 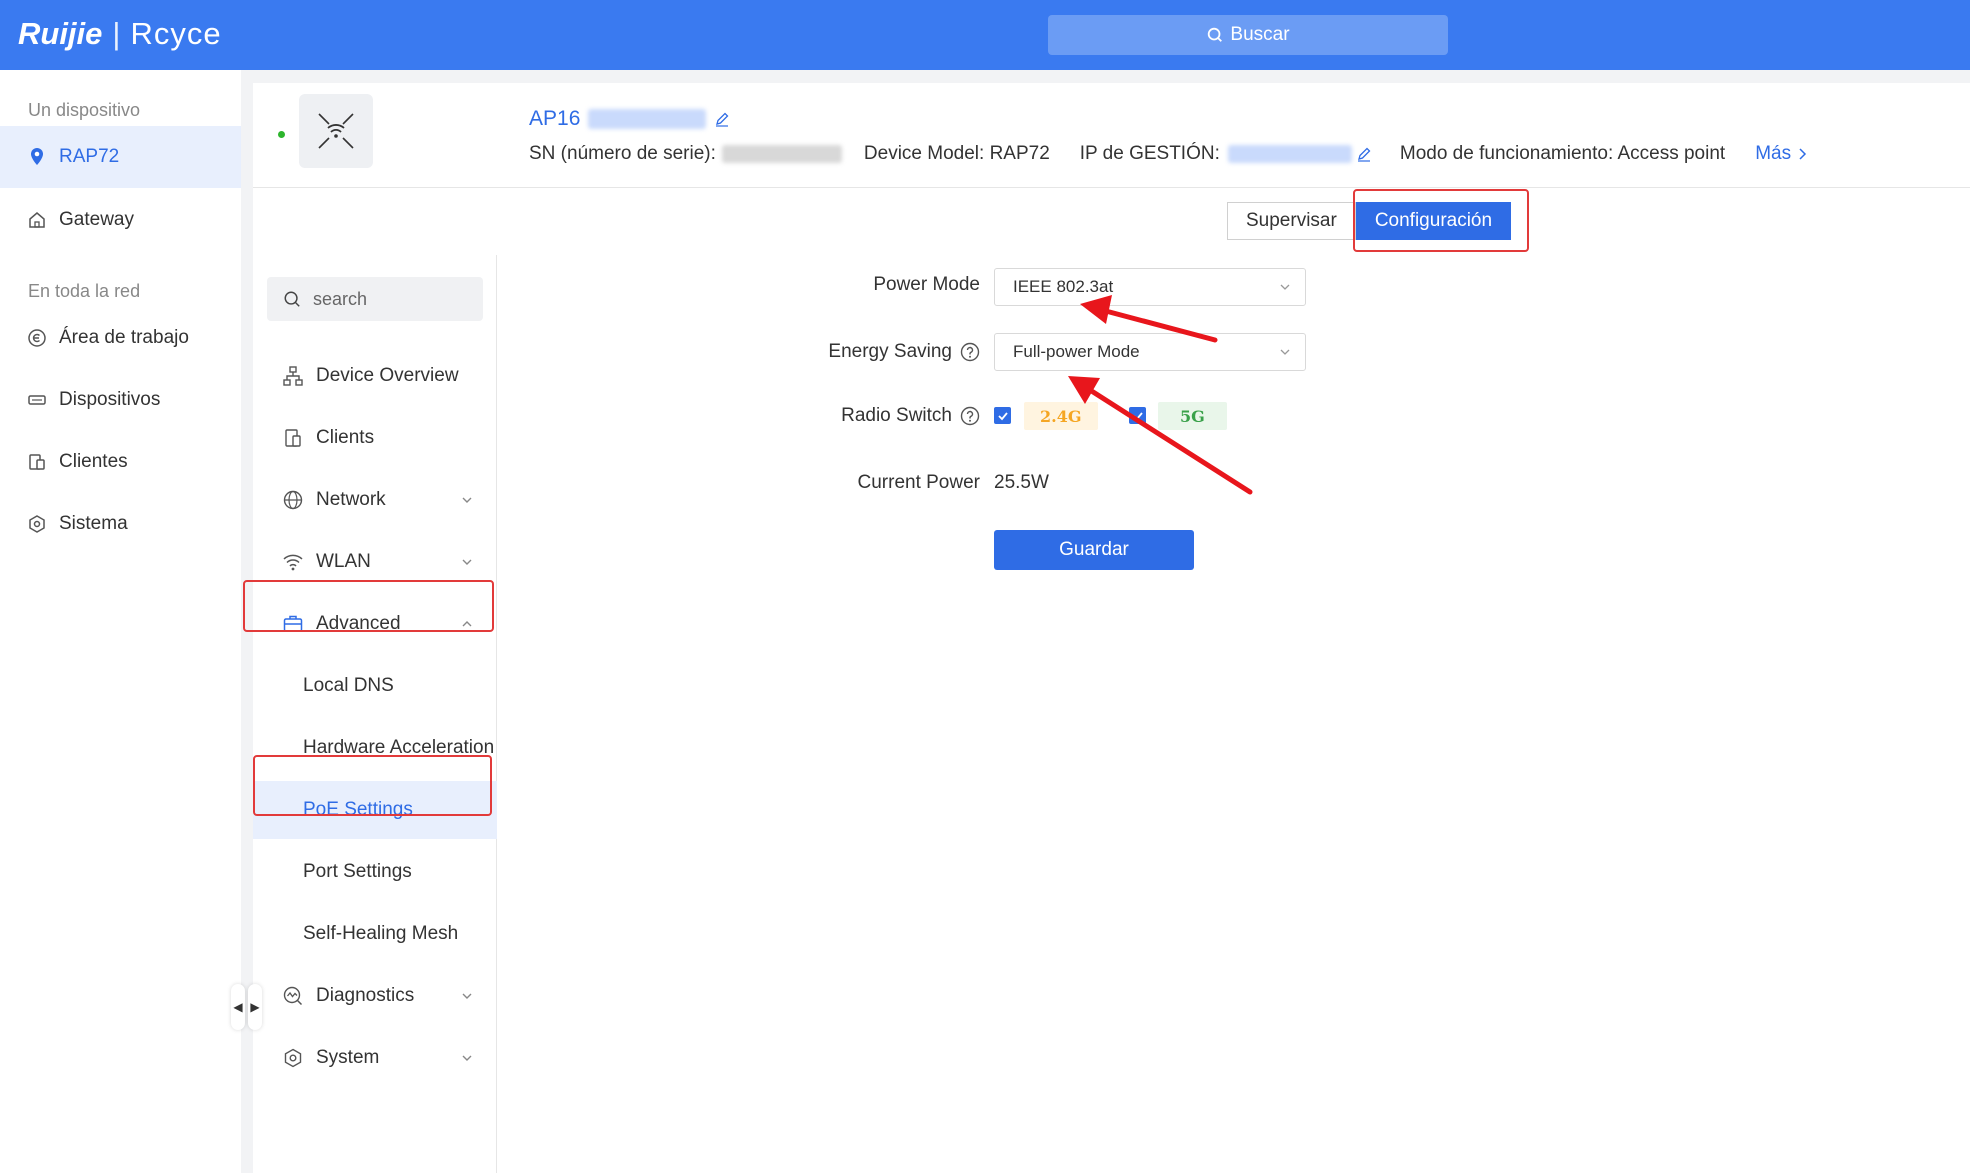 I want to click on redacted-alias, so click(x=647, y=119).